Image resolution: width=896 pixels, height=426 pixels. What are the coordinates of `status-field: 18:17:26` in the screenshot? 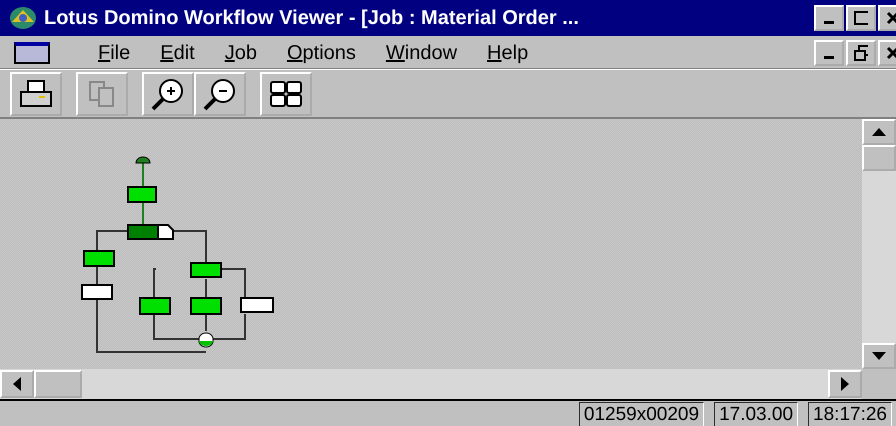 It's located at (850, 414).